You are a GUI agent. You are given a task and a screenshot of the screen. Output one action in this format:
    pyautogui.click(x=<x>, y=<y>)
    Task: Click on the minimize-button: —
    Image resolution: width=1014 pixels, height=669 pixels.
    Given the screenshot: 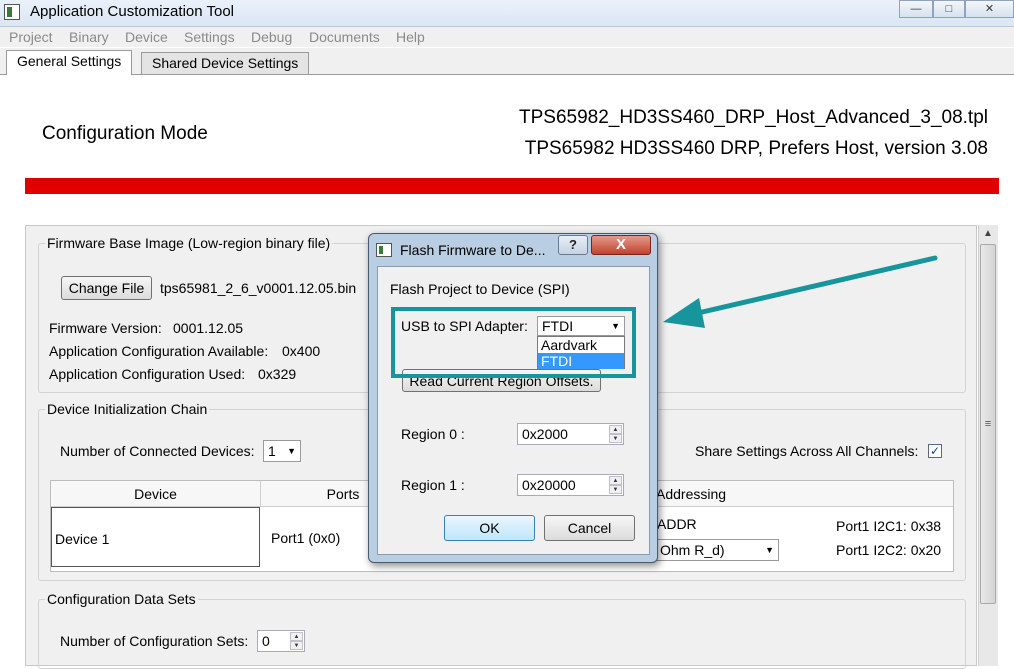 What is the action you would take?
    pyautogui.click(x=916, y=9)
    